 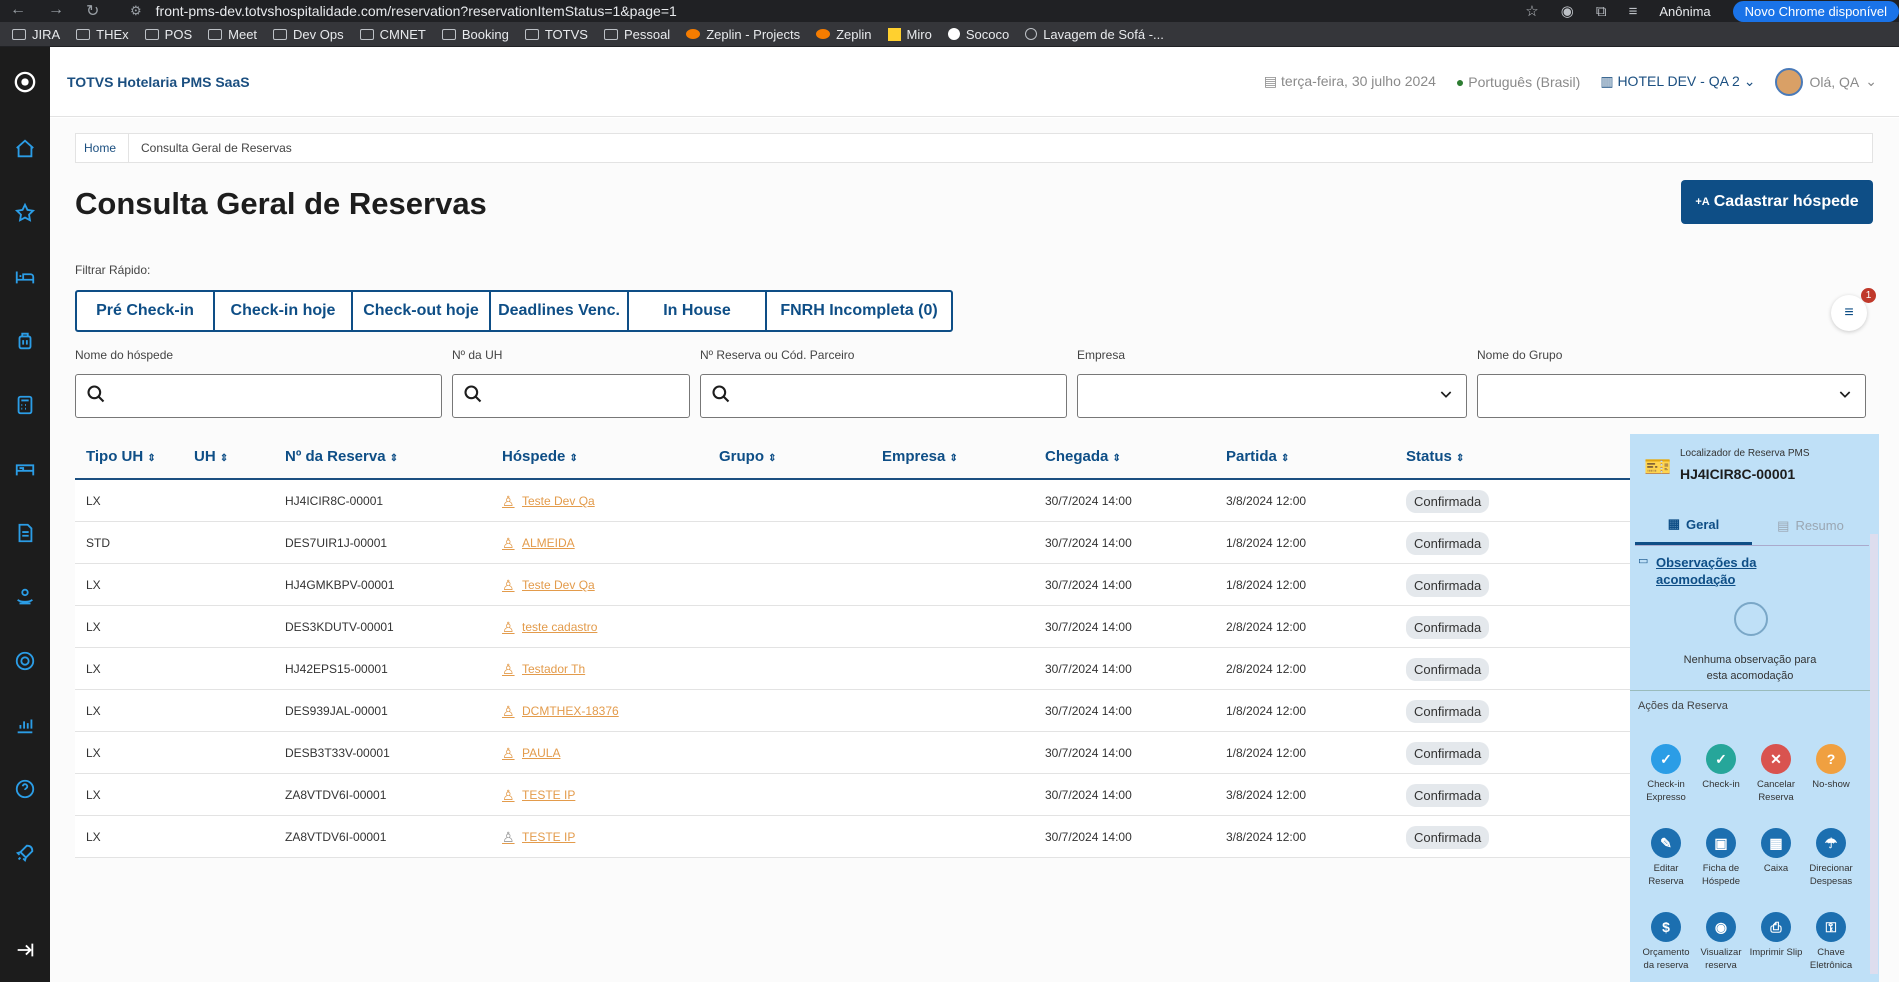 I want to click on tab-geral: ▦ Geral, so click(x=1693, y=525).